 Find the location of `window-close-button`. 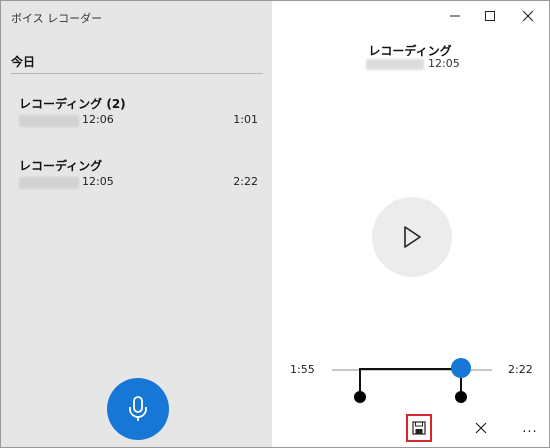

window-close-button is located at coordinates (528, 16).